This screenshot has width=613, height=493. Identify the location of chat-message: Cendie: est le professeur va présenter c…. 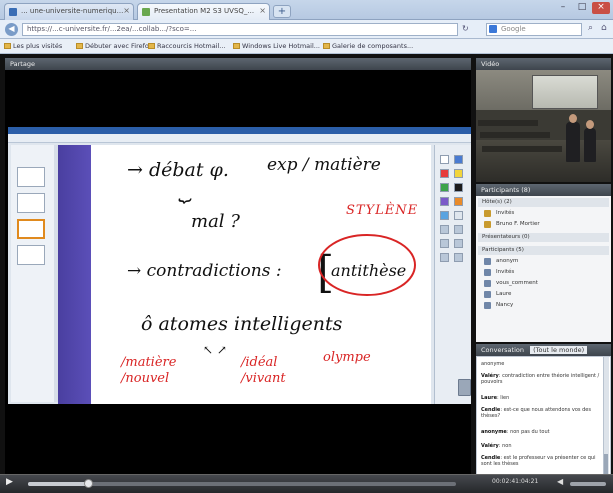
(538, 461).